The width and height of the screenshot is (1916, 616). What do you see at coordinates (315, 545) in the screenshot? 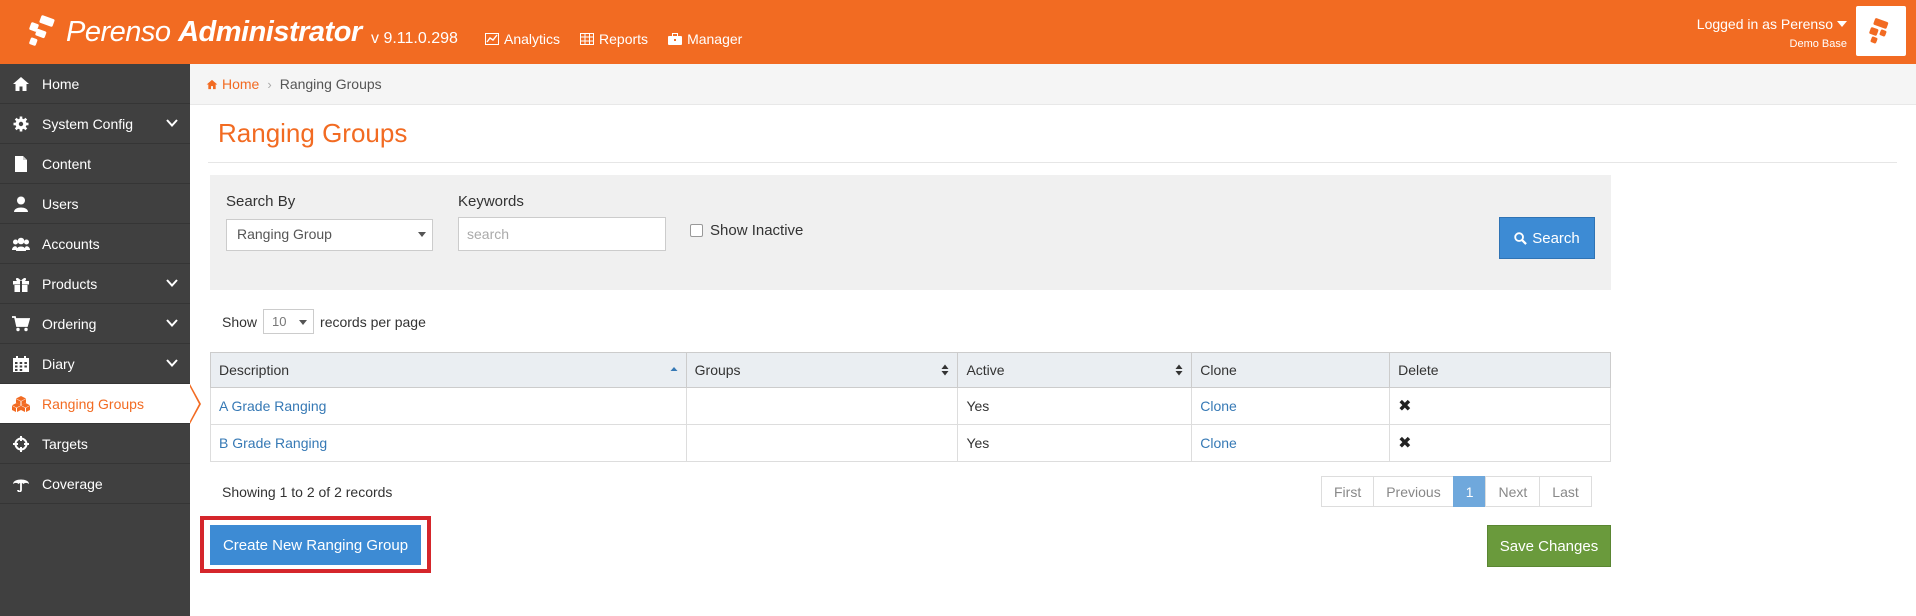
I see `create-new-ranging-group-button: Create New Ranging Group` at bounding box center [315, 545].